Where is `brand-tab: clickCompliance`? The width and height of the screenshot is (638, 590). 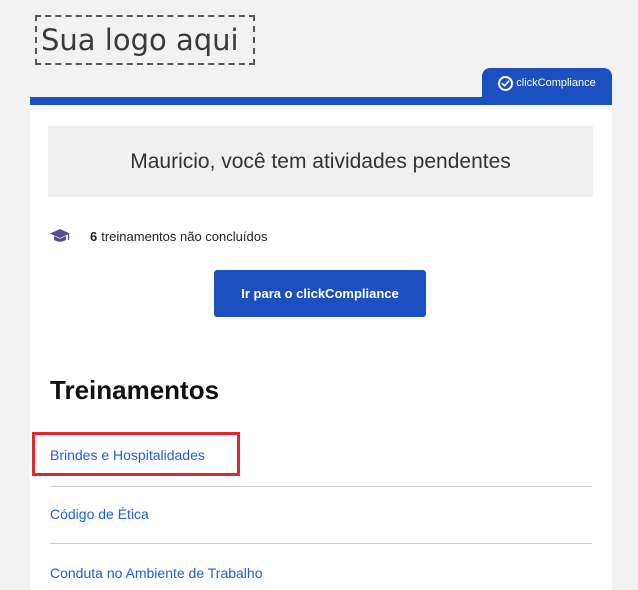
brand-tab: clickCompliance is located at coordinates (547, 83).